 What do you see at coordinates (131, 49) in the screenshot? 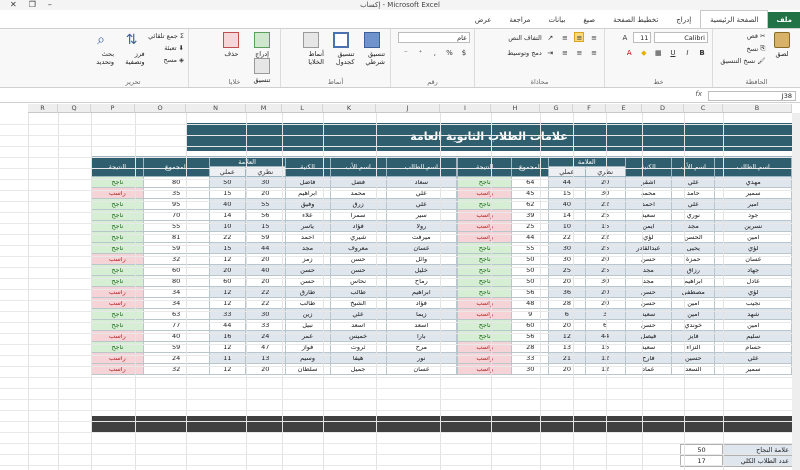
I see `sort-filter-button: ⇅ فرز وتصفية` at bounding box center [131, 49].